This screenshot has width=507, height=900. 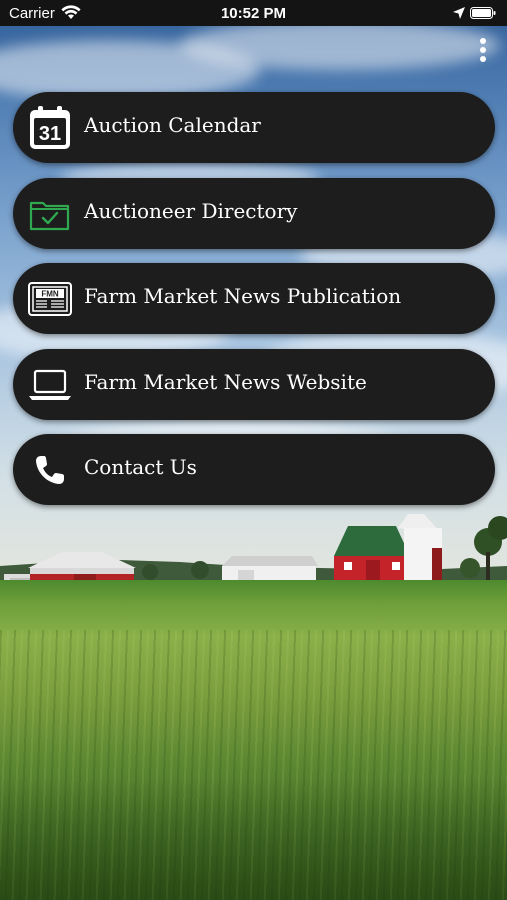 I want to click on battery-icon, so click(x=483, y=13).